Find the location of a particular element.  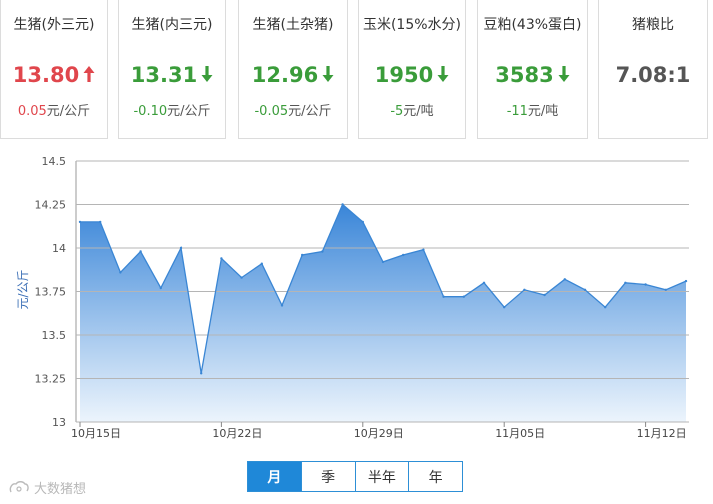

y-tick-label: 13.5 is located at coordinates (54, 335).